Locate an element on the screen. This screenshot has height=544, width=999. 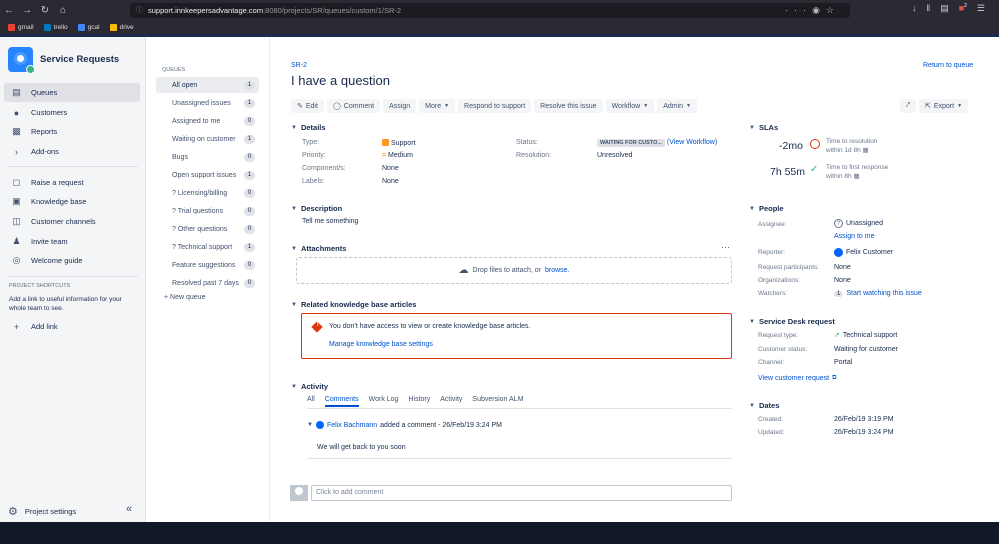
project-header: Service Requests is located at coordinates (63, 60).